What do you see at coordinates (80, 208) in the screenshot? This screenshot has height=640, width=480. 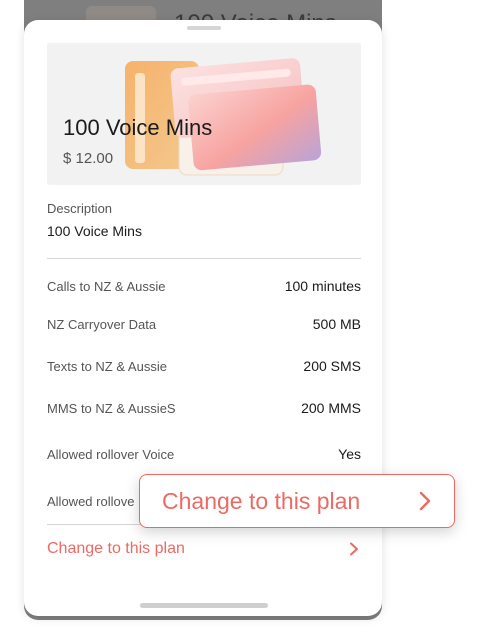 I see `description-label: Description` at bounding box center [80, 208].